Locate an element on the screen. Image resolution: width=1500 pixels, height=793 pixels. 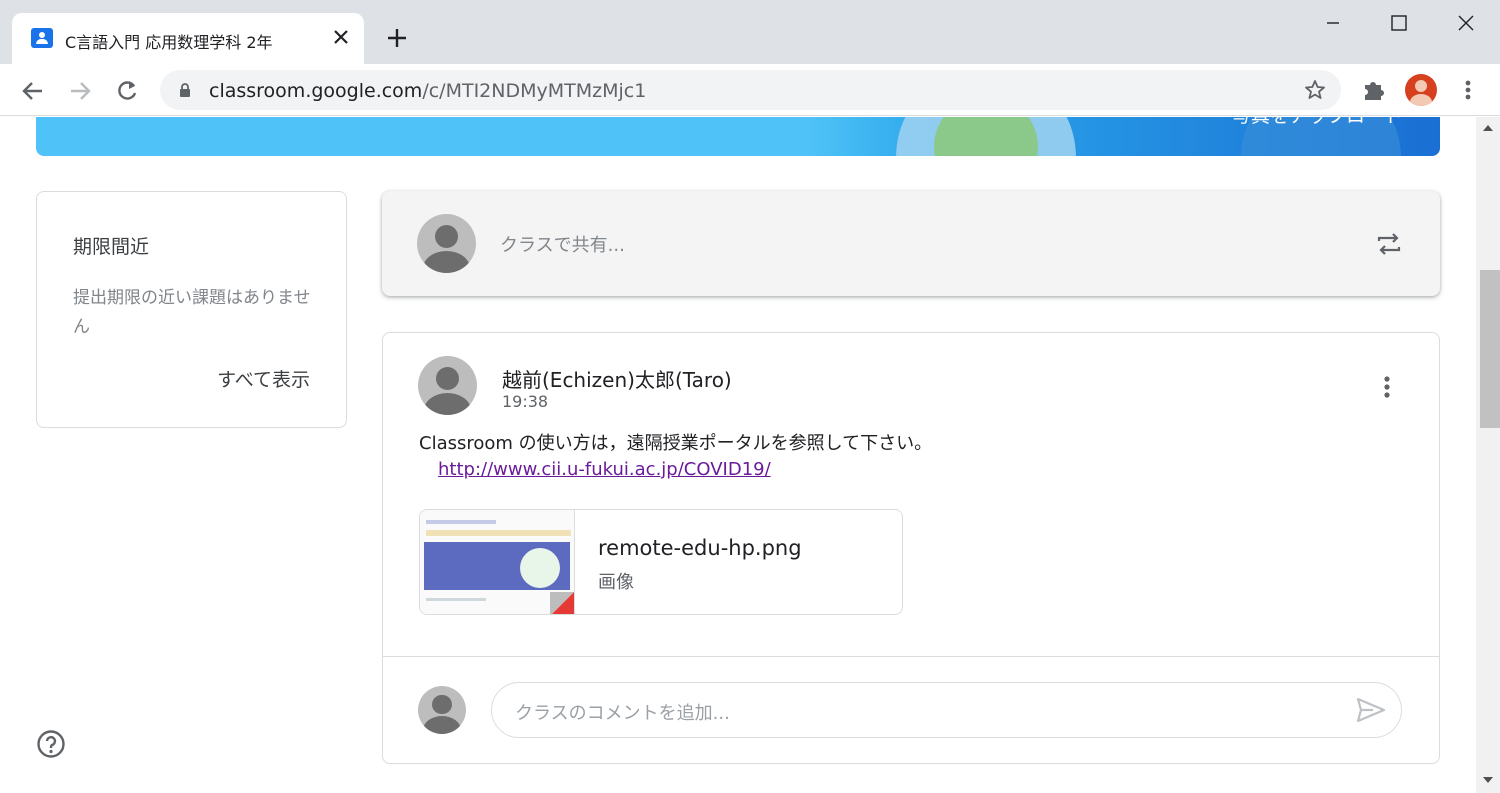
address-bar: classroom.google.com/c/MTI2NDMyMTMzMjc1 is located at coordinates (750, 90).